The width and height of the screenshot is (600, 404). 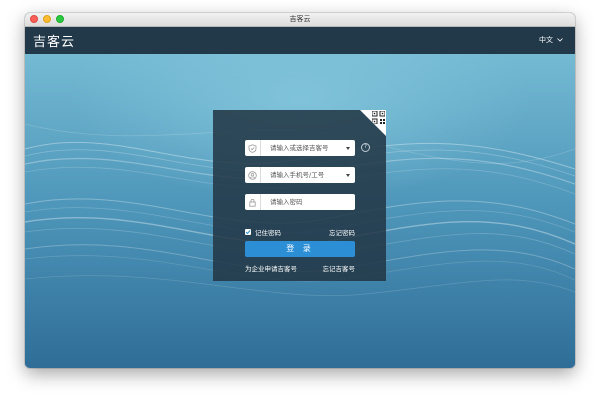 What do you see at coordinates (268, 233) in the screenshot?
I see `remember-password-label: 记住密码` at bounding box center [268, 233].